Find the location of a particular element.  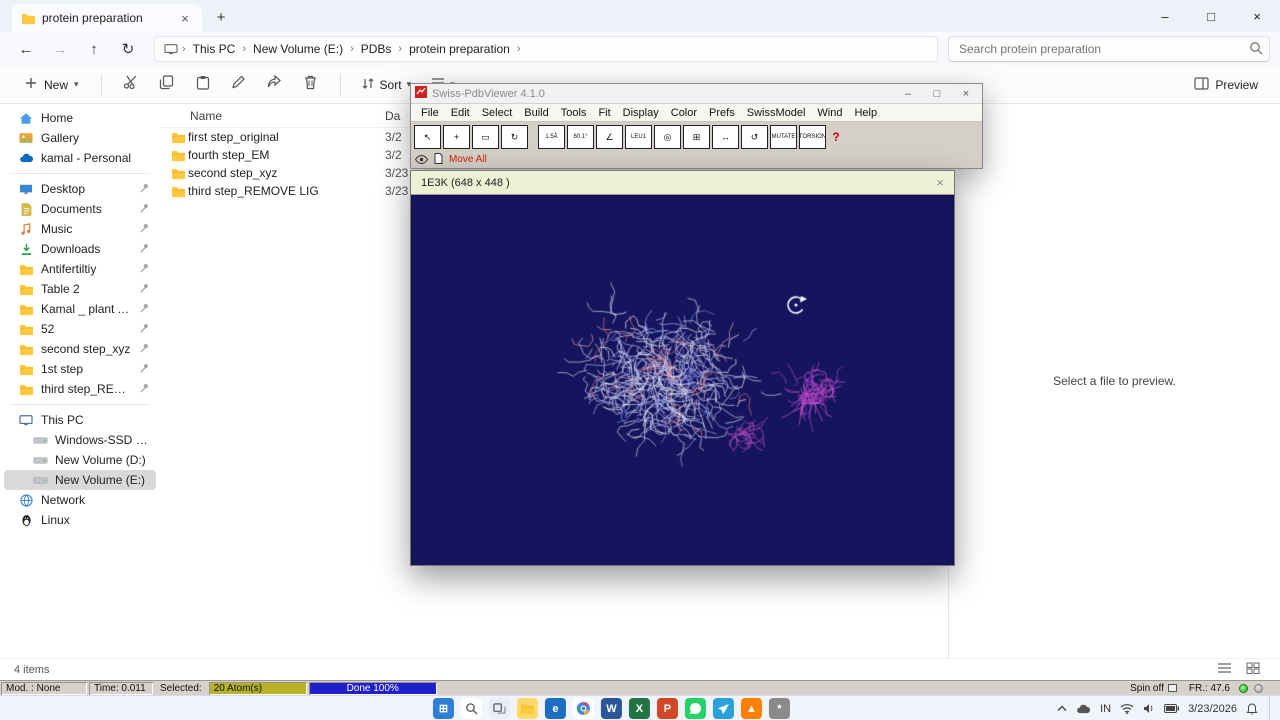

onedrive-tray-icon is located at coordinates (1083, 709).